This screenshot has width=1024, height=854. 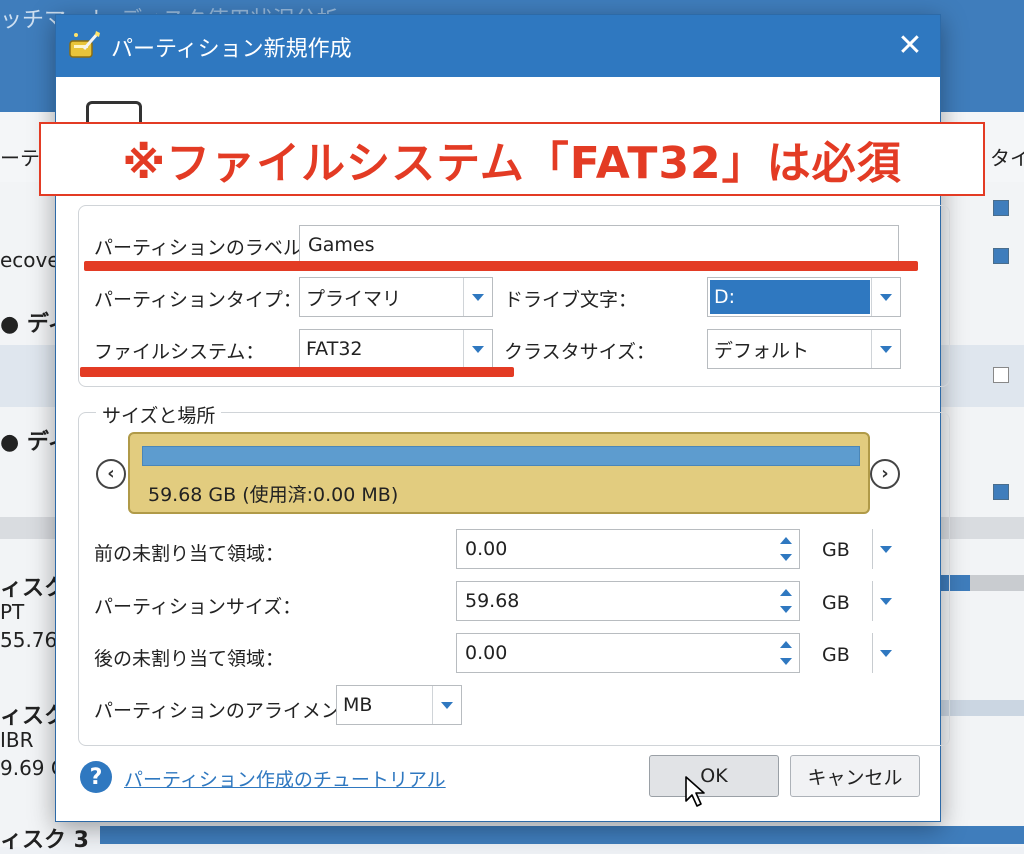 I want to click on alignment-select: MB, so click(x=399, y=705).